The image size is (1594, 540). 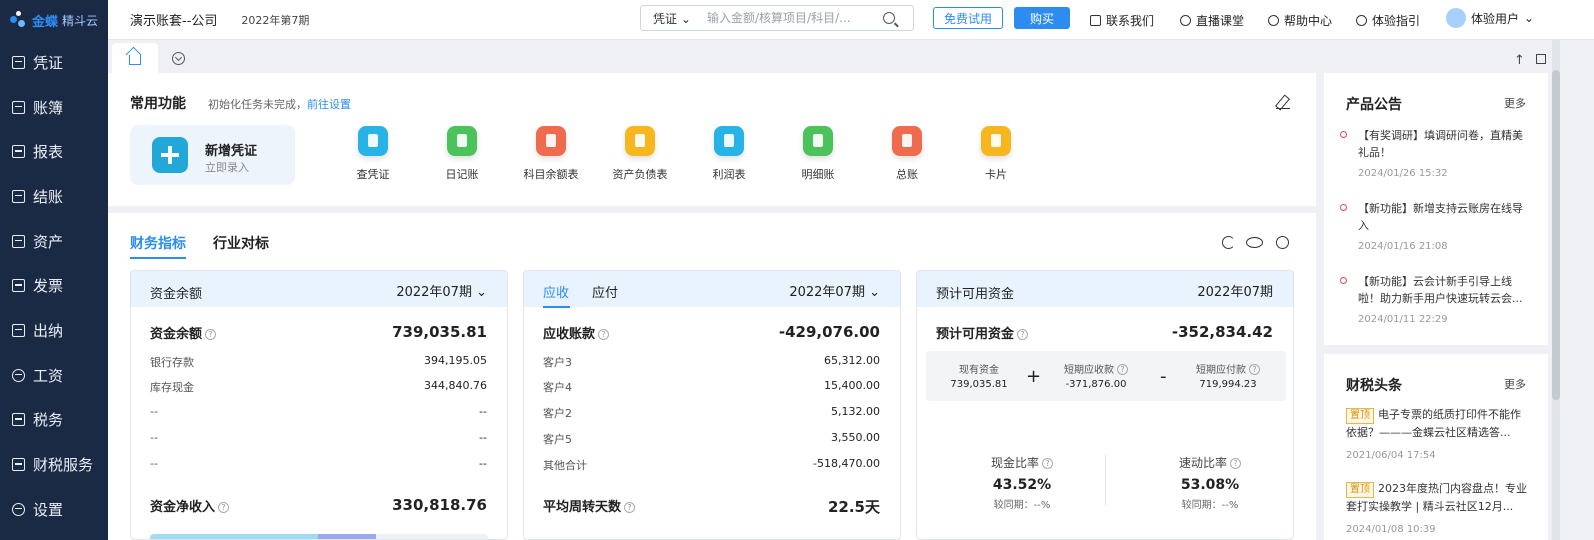 I want to click on init-hint: 初始化任务未完成，前往设置, so click(x=279, y=104).